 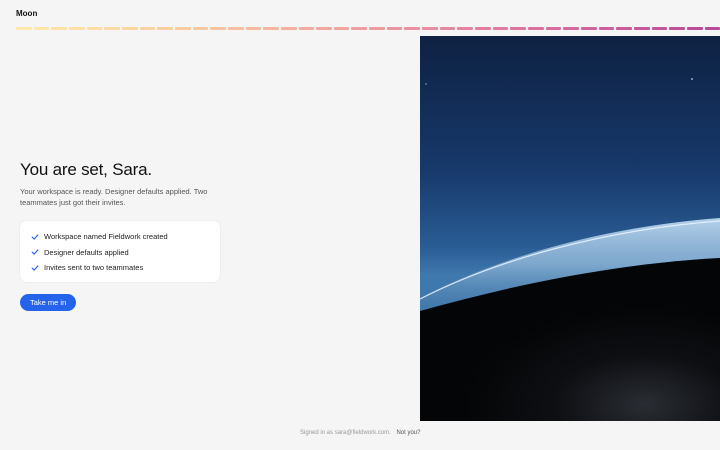 I want to click on not-you-link: Not you?, so click(x=408, y=433).